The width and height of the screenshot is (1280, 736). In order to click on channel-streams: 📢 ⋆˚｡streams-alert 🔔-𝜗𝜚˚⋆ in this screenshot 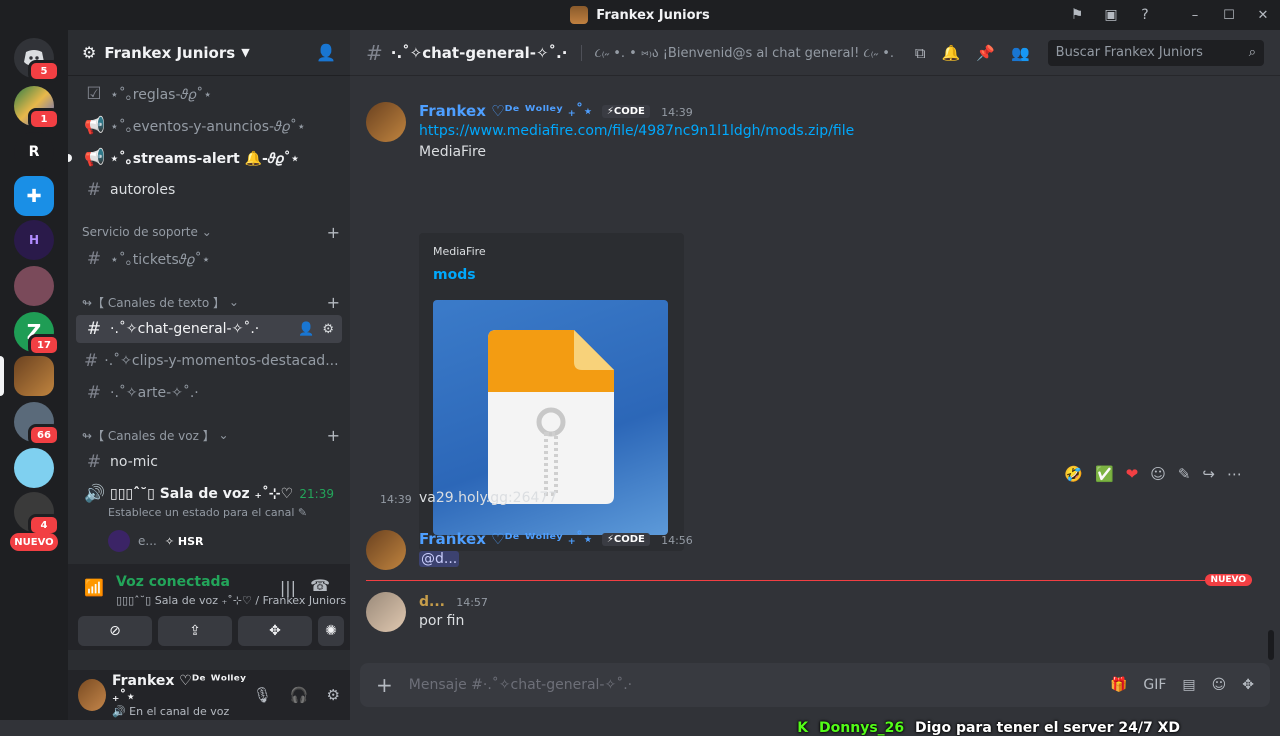, I will do `click(209, 158)`.